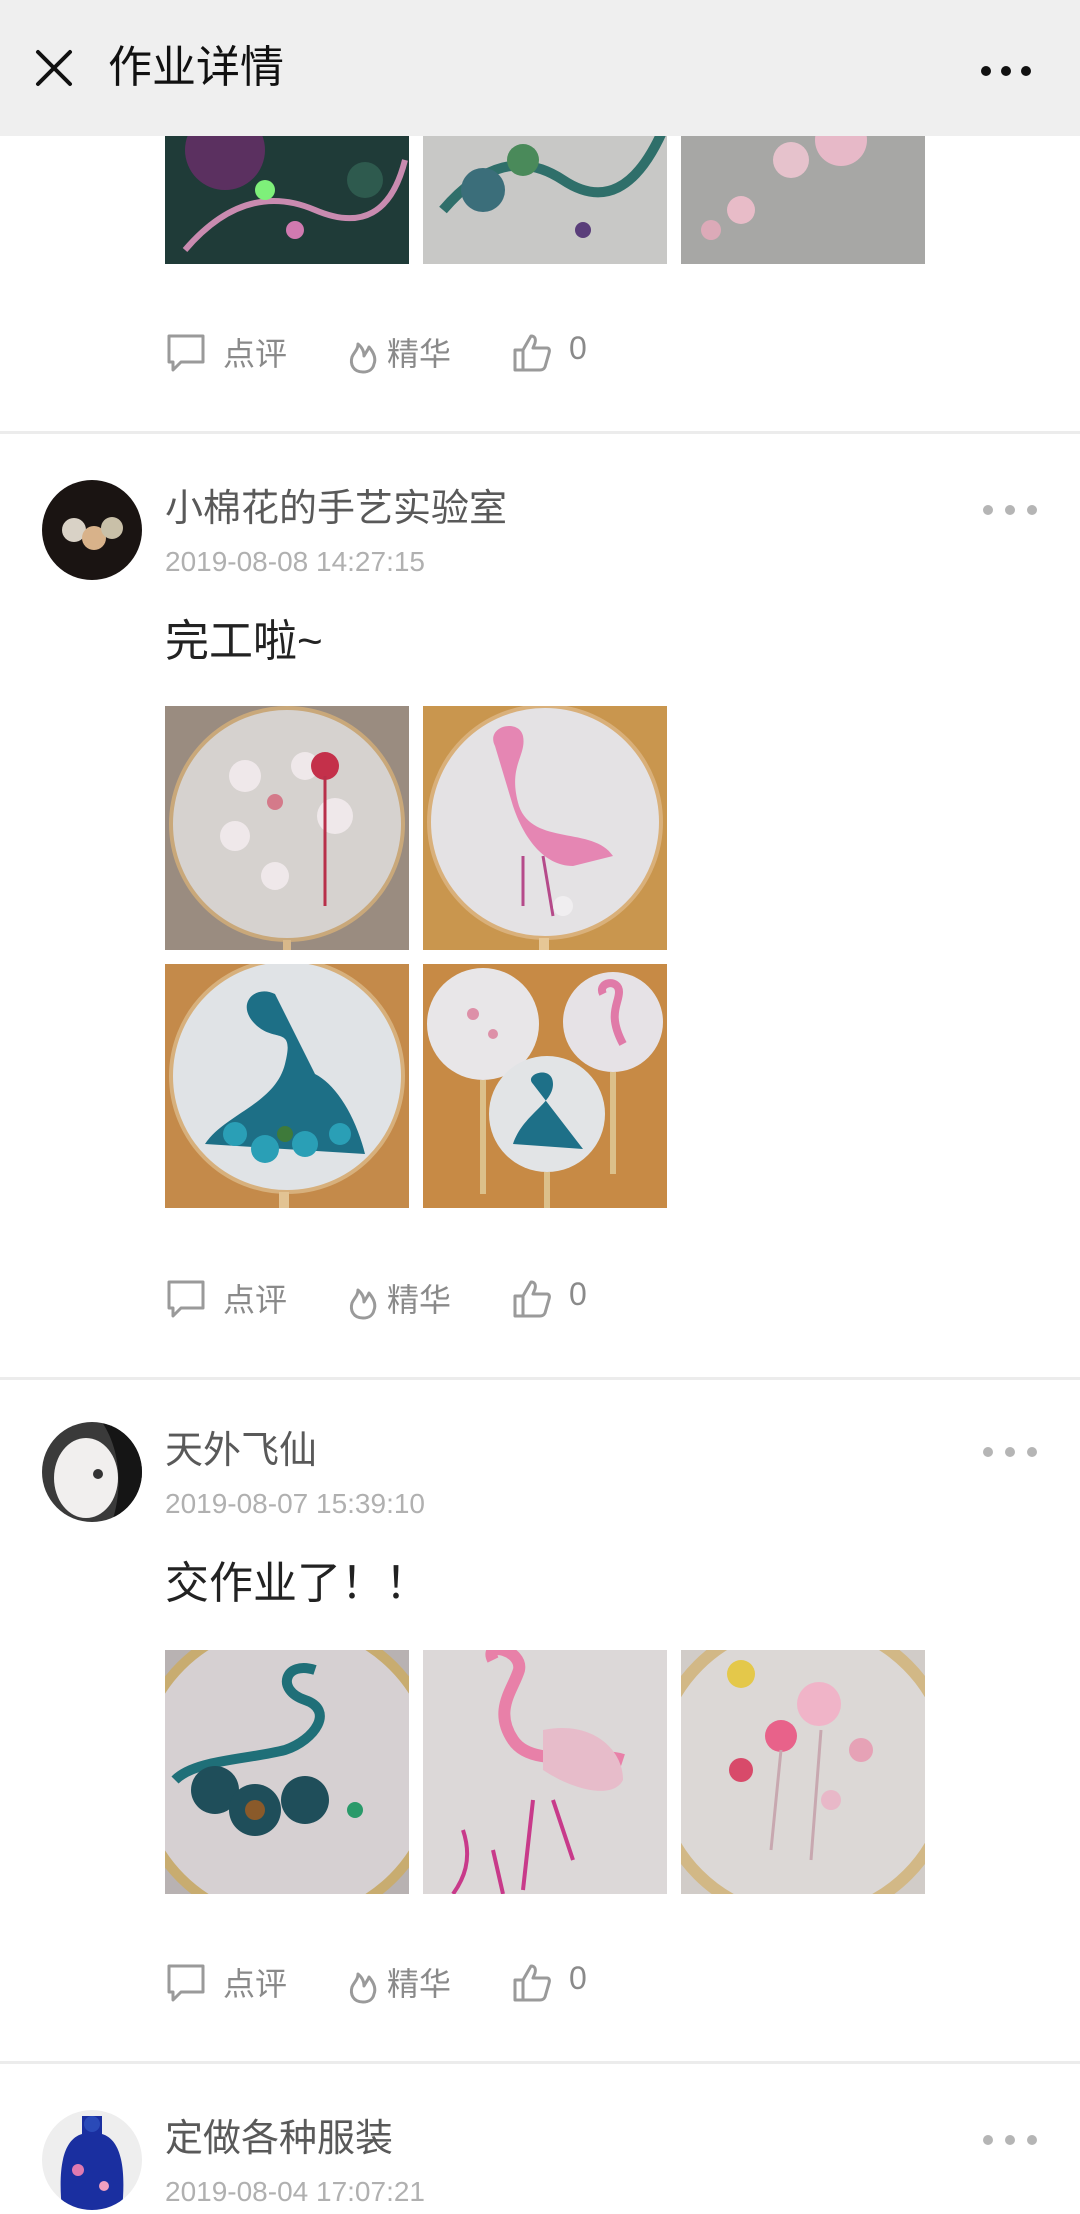 This screenshot has height=2214, width=1080. Describe the element at coordinates (295, 561) in the screenshot. I see `timestamp: 2019-08-08 14:27:15` at that location.